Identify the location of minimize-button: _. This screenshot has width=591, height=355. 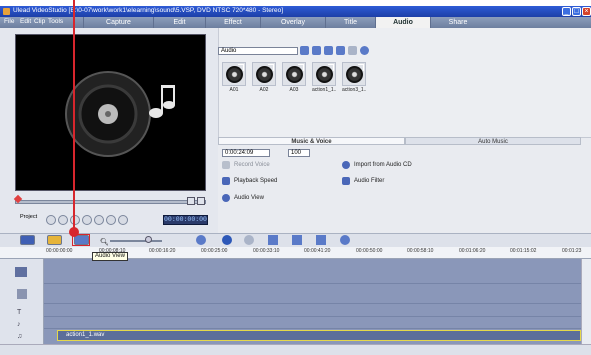
(566, 11).